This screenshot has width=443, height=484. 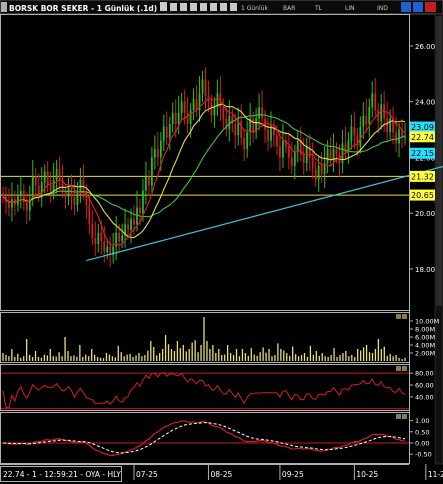 What do you see at coordinates (439, 161) in the screenshot?
I see `scrollbar-thumb` at bounding box center [439, 161].